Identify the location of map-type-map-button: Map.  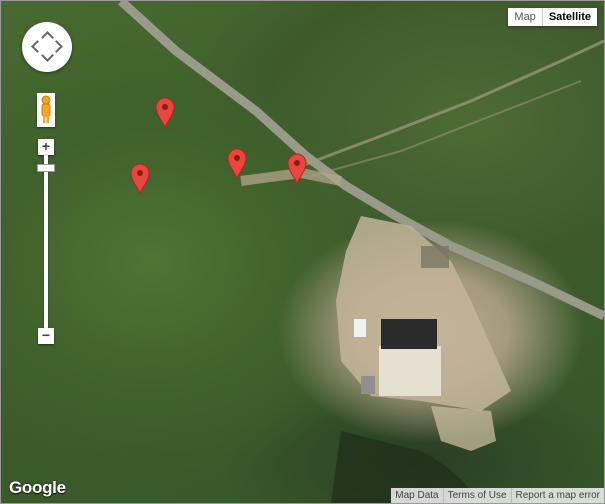
(525, 17).